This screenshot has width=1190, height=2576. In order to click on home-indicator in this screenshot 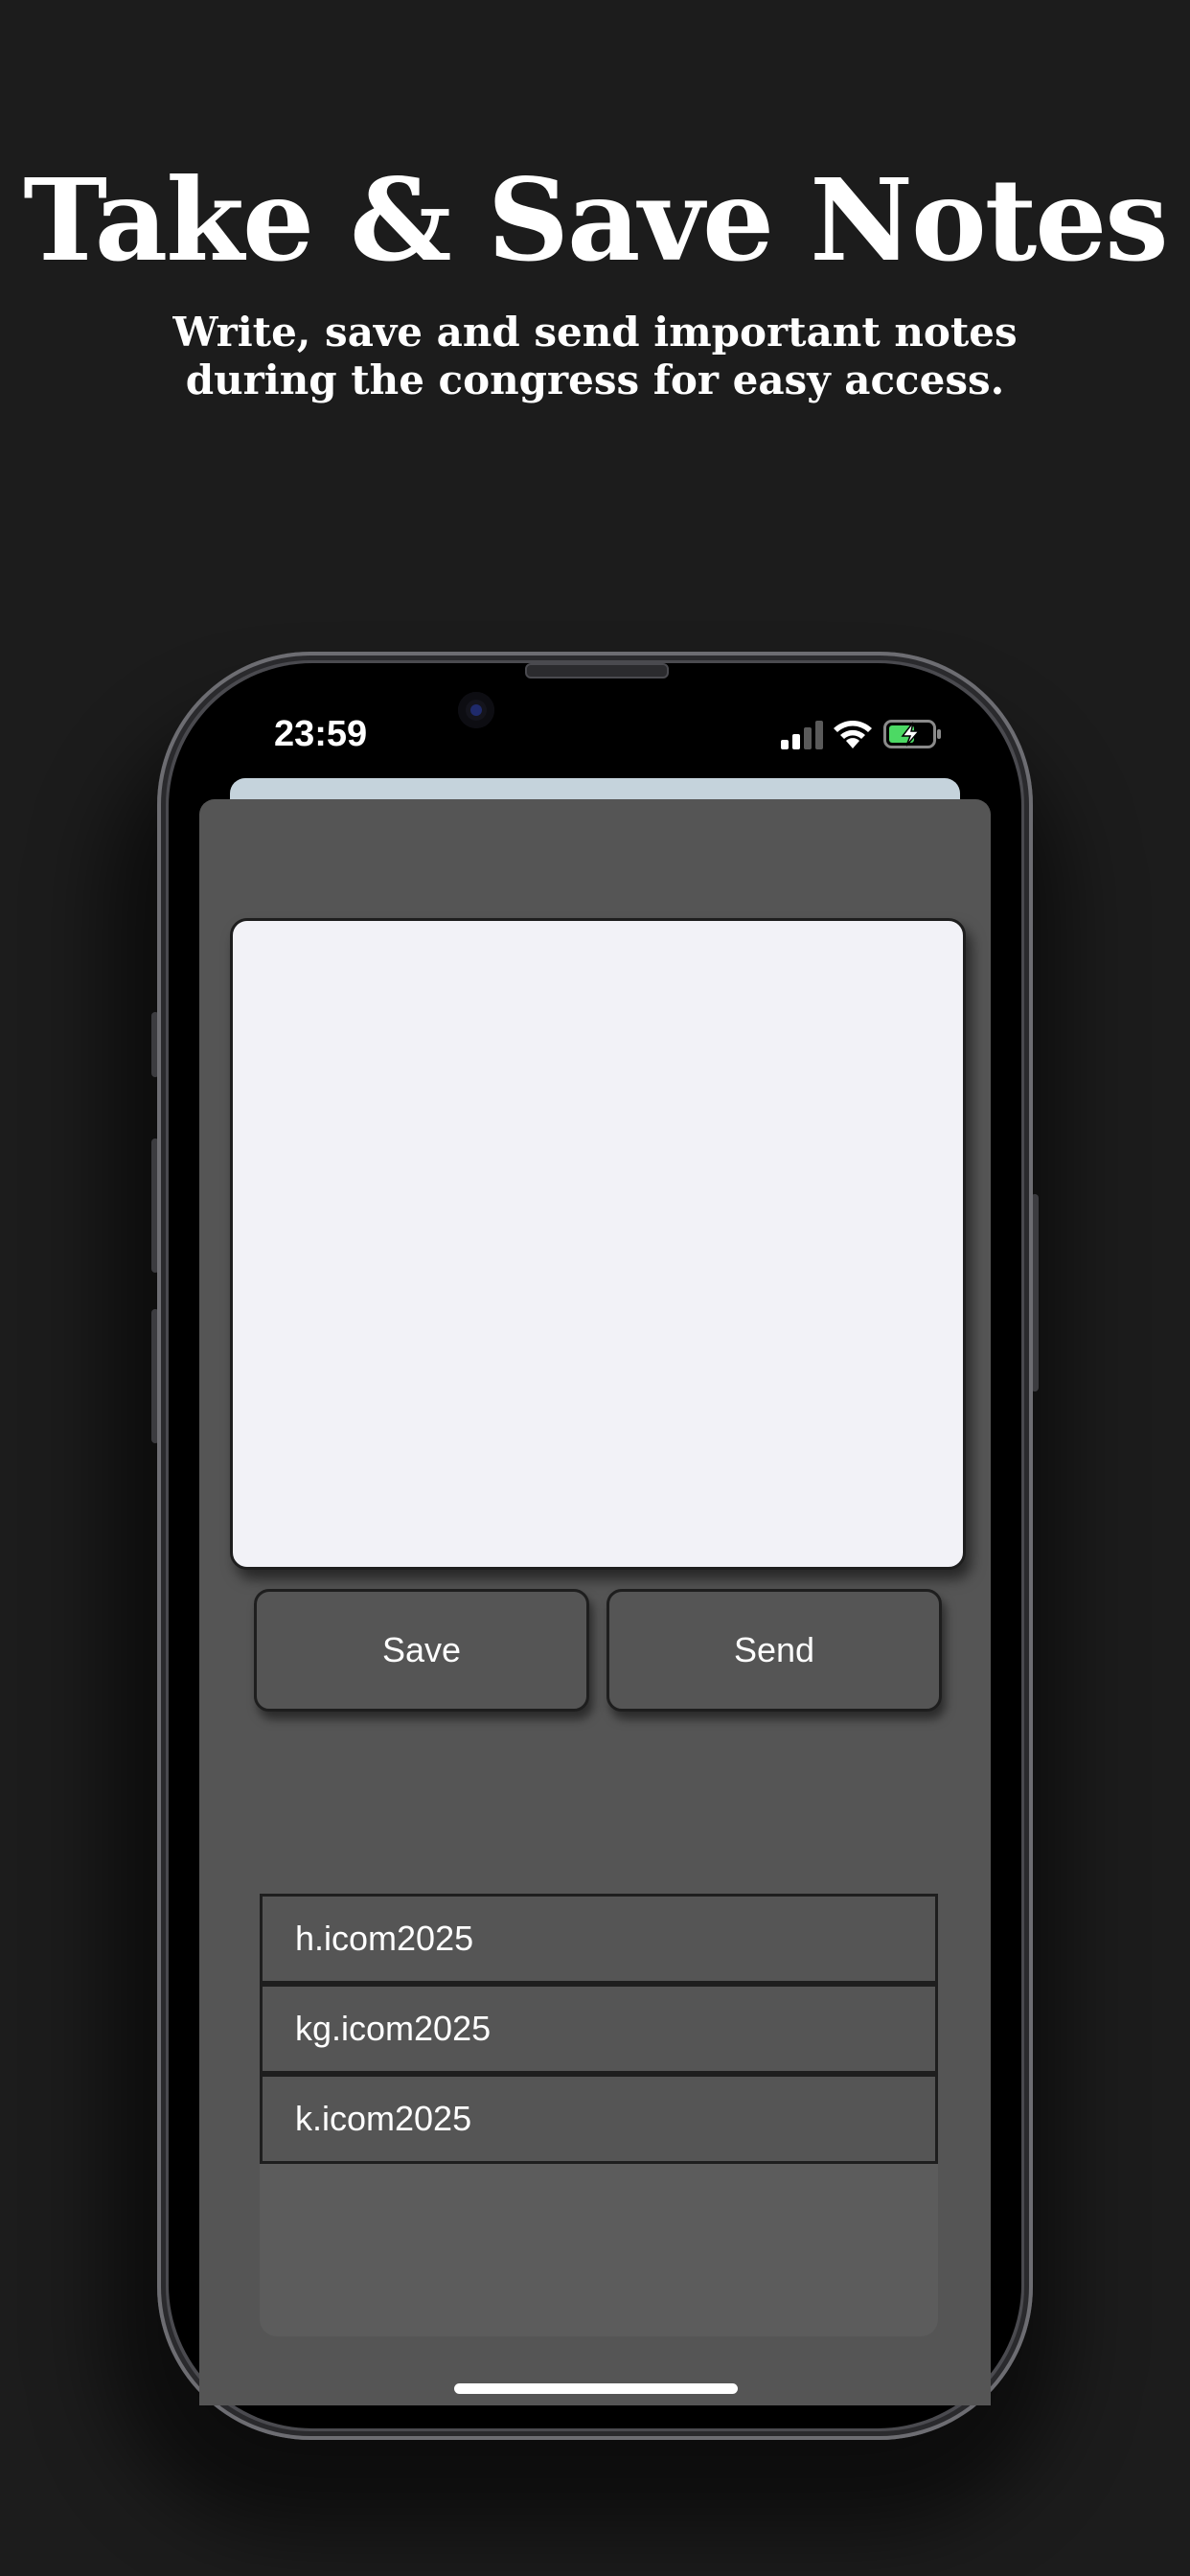, I will do `click(596, 2388)`.